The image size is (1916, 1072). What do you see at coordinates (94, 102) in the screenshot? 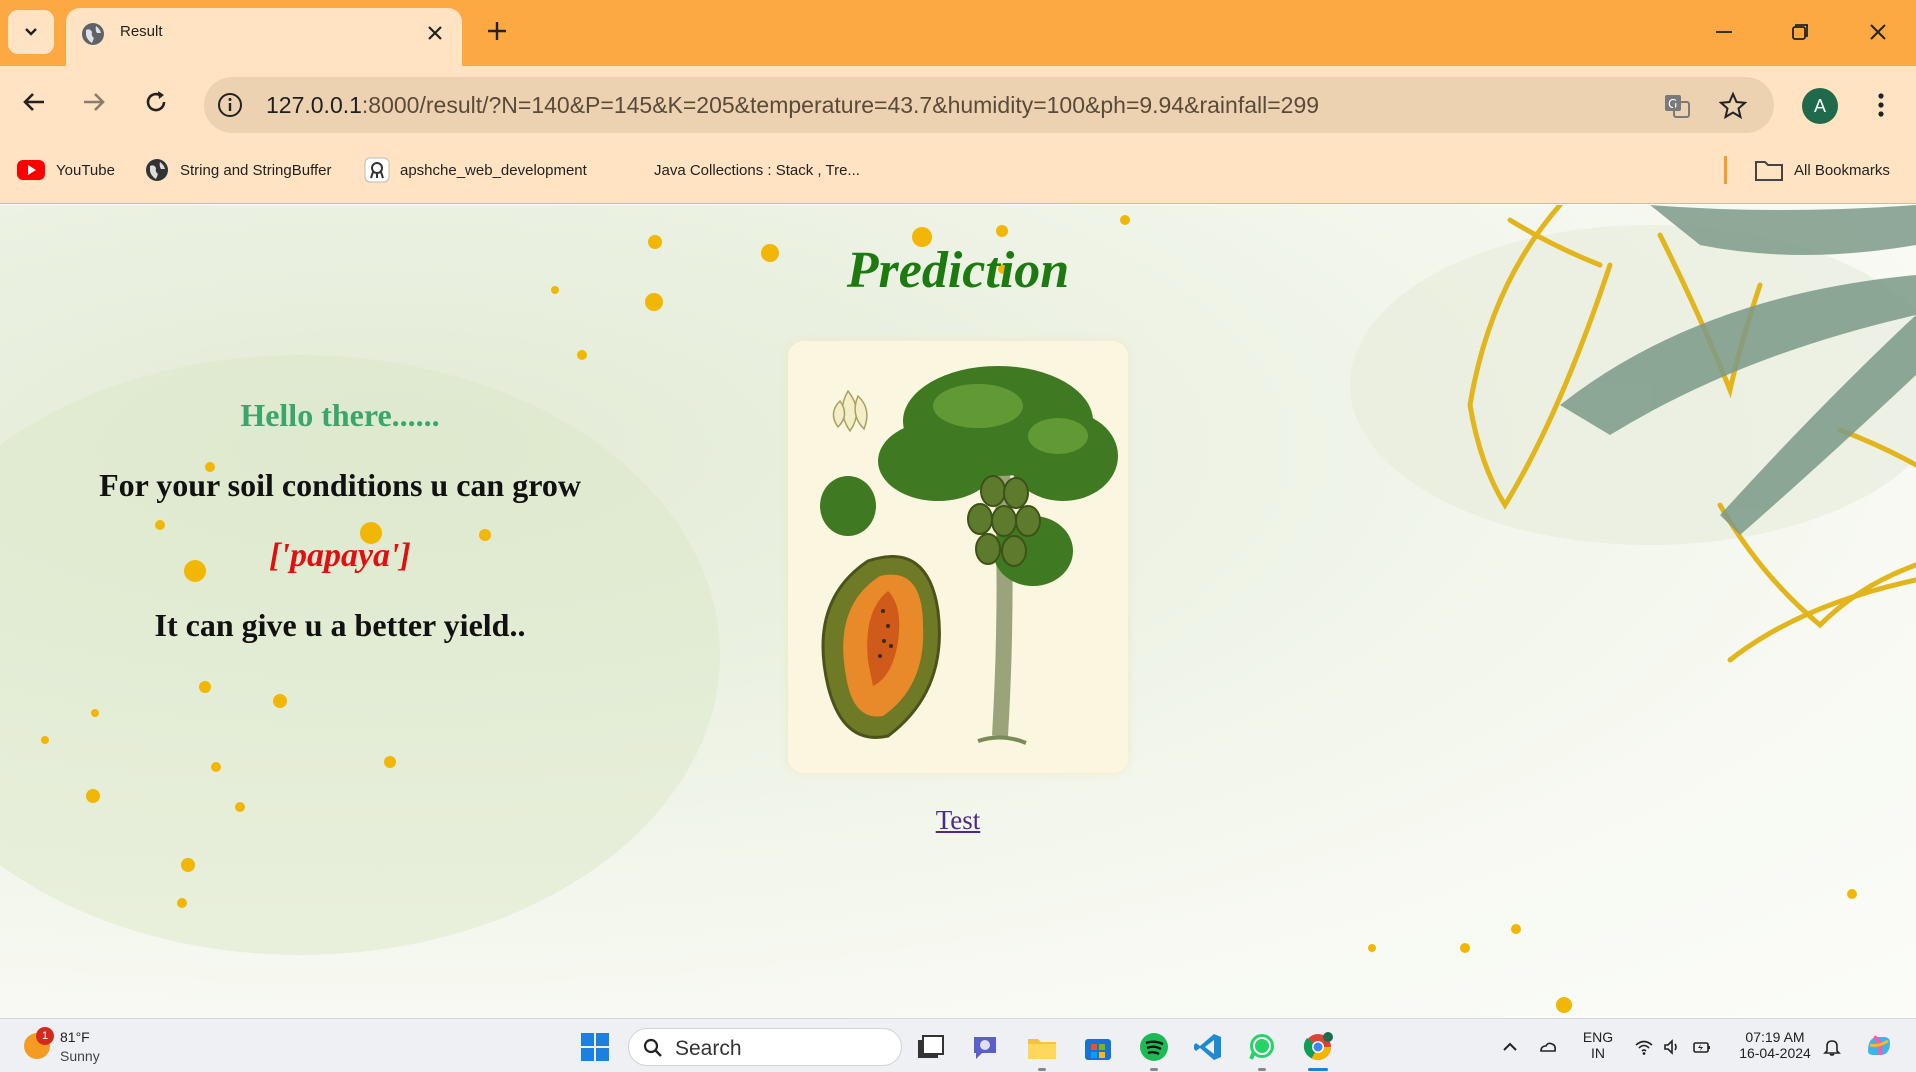
I see `forward-arrow-icon` at bounding box center [94, 102].